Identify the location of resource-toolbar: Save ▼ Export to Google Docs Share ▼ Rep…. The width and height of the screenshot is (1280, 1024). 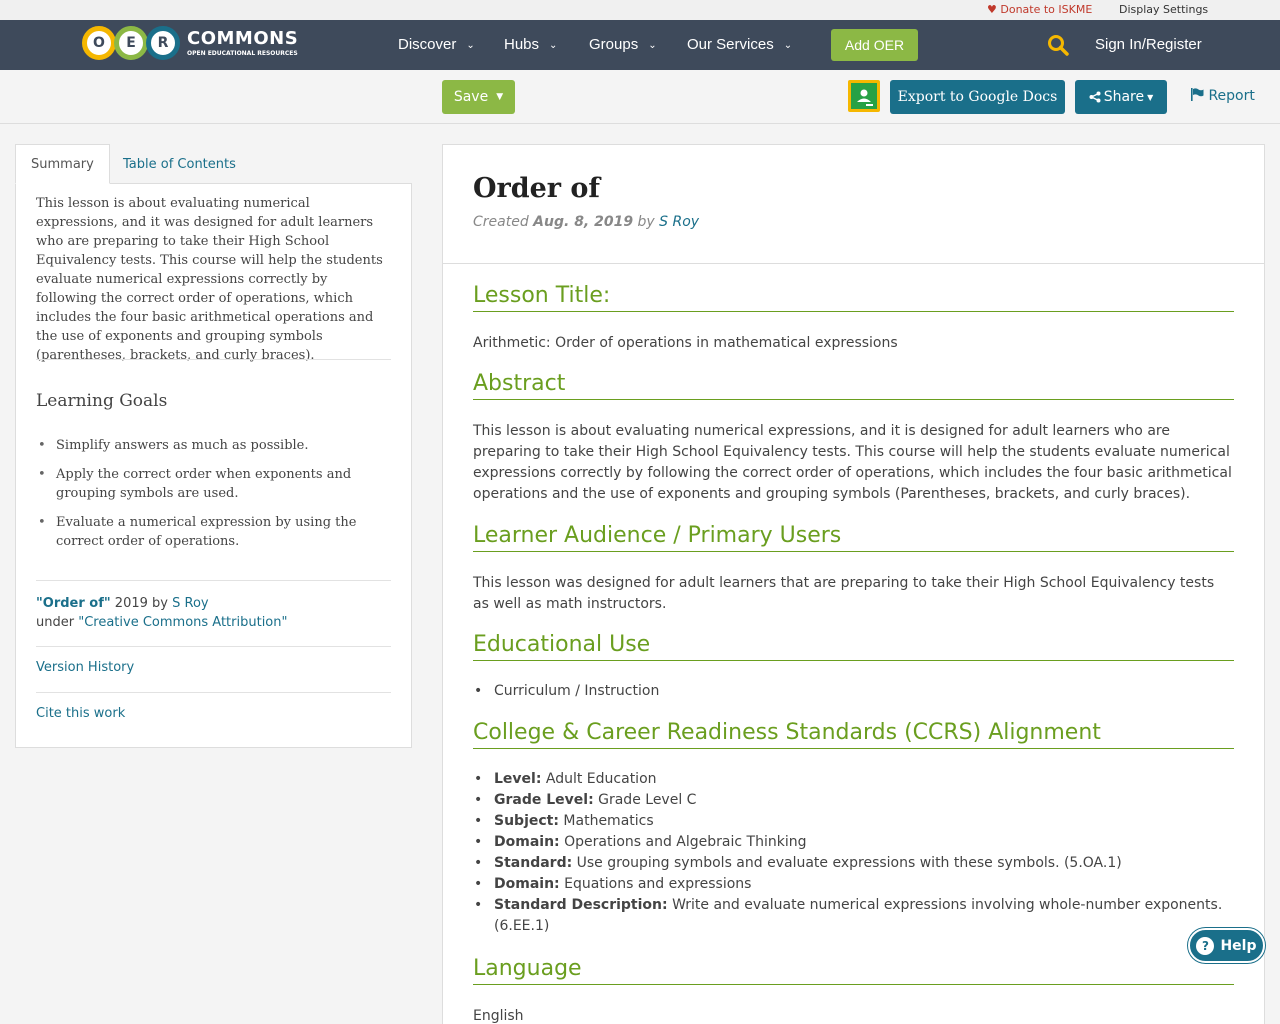
(640, 97).